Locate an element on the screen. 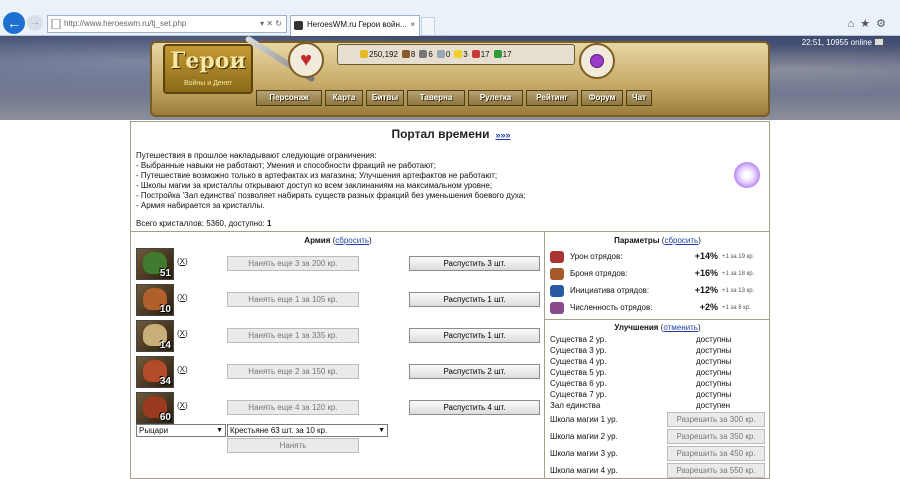  allow-magic-button: Разрешить за 350 кр. is located at coordinates (716, 436).